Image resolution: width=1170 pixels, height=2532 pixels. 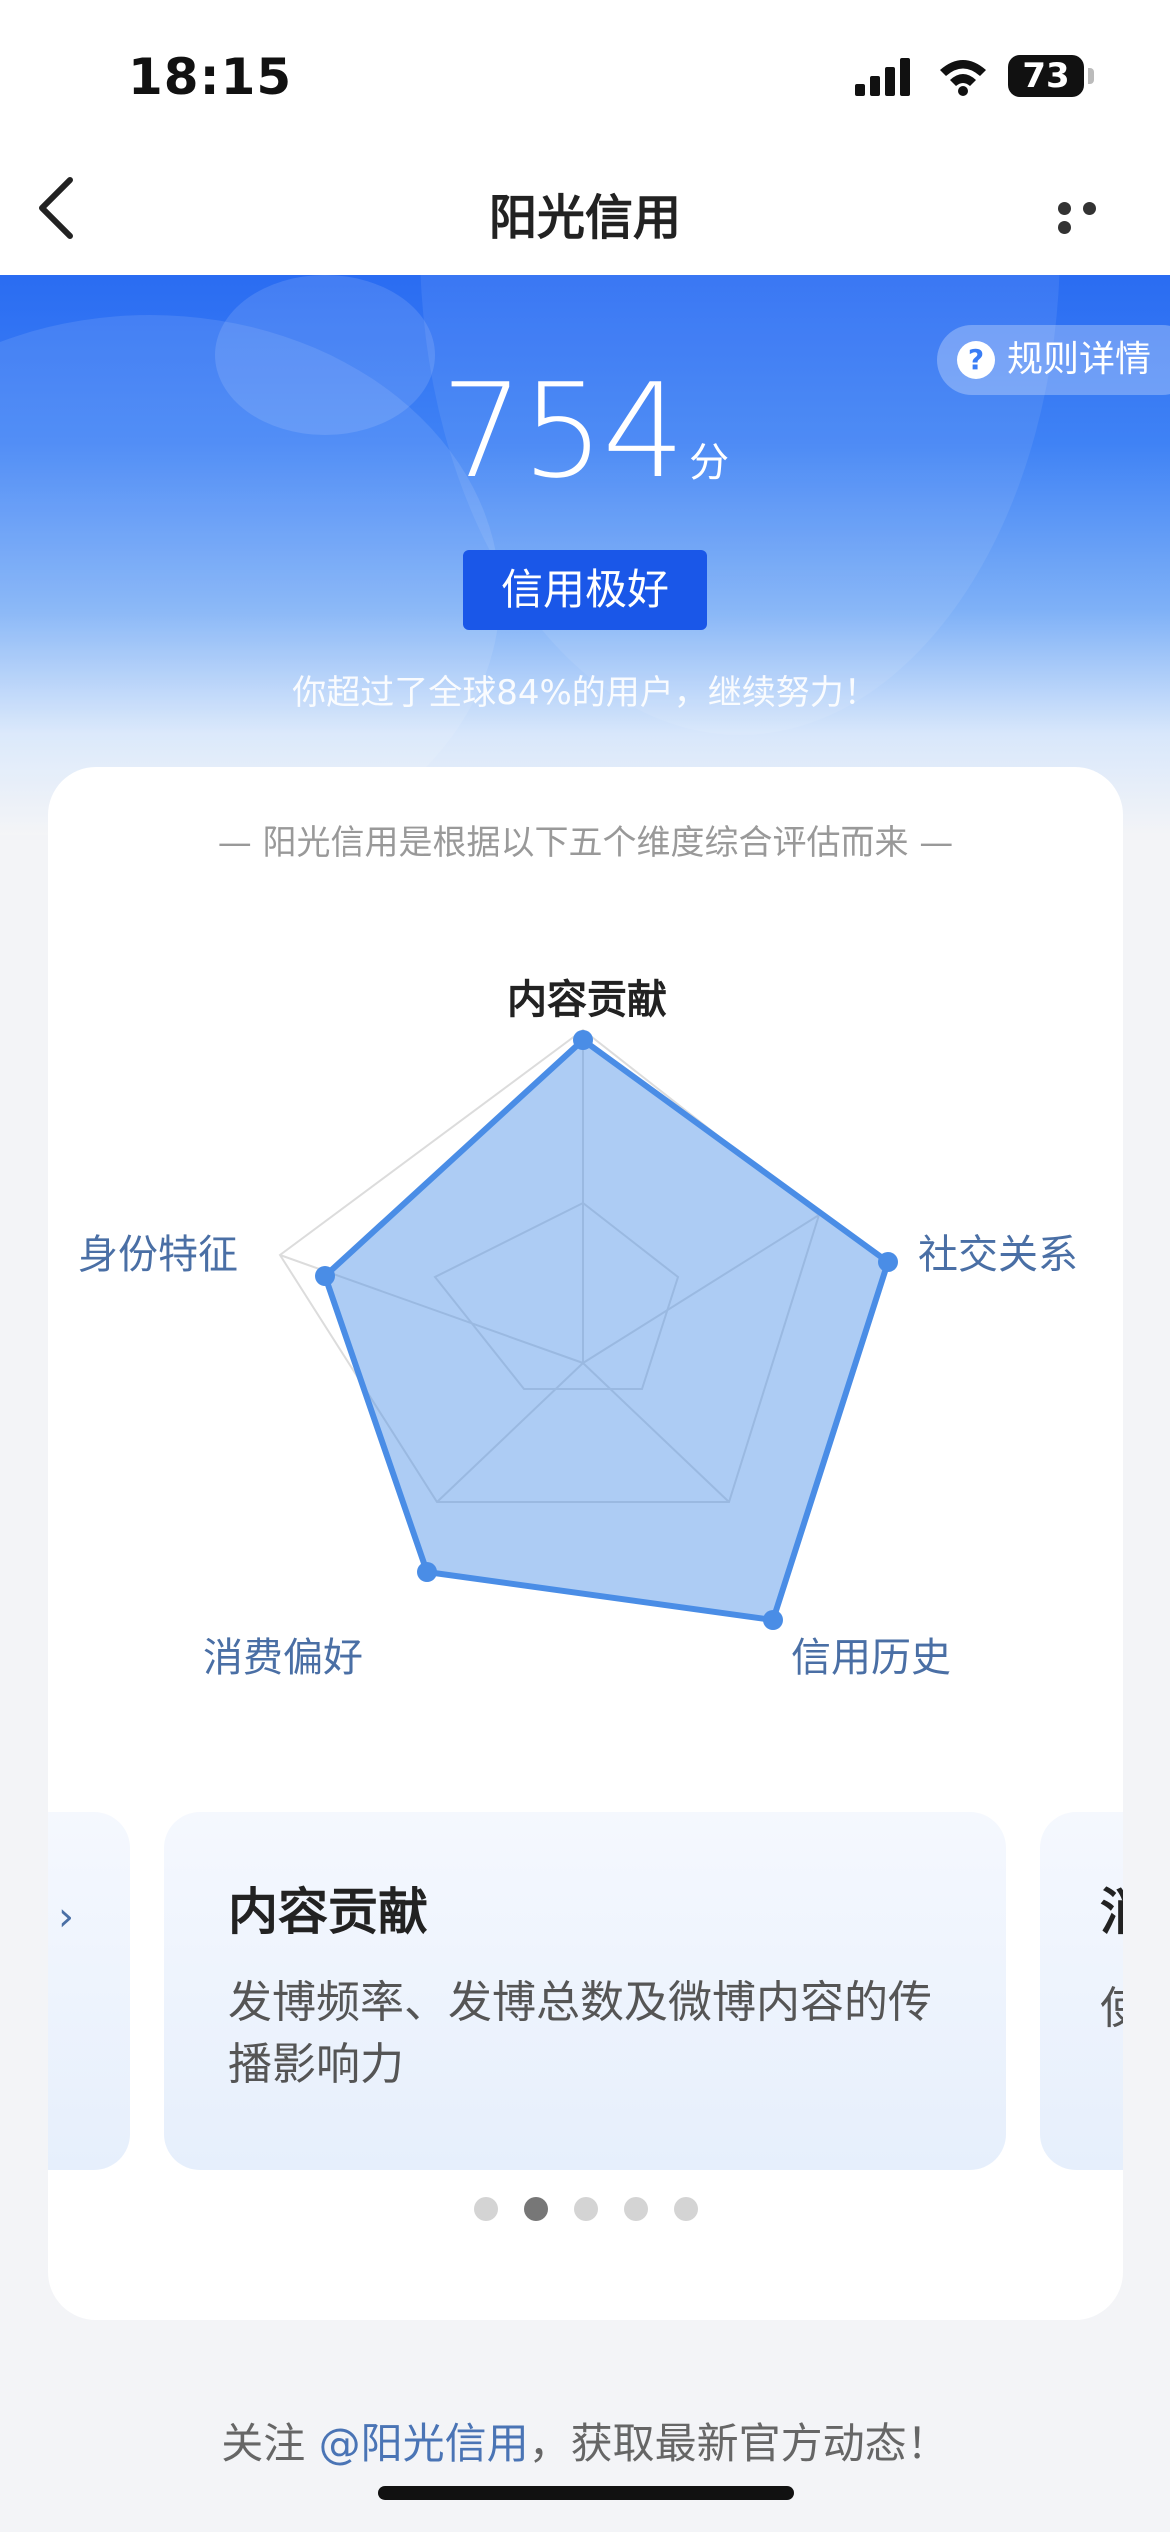 I want to click on radar-point-consumption, so click(x=427, y=1572).